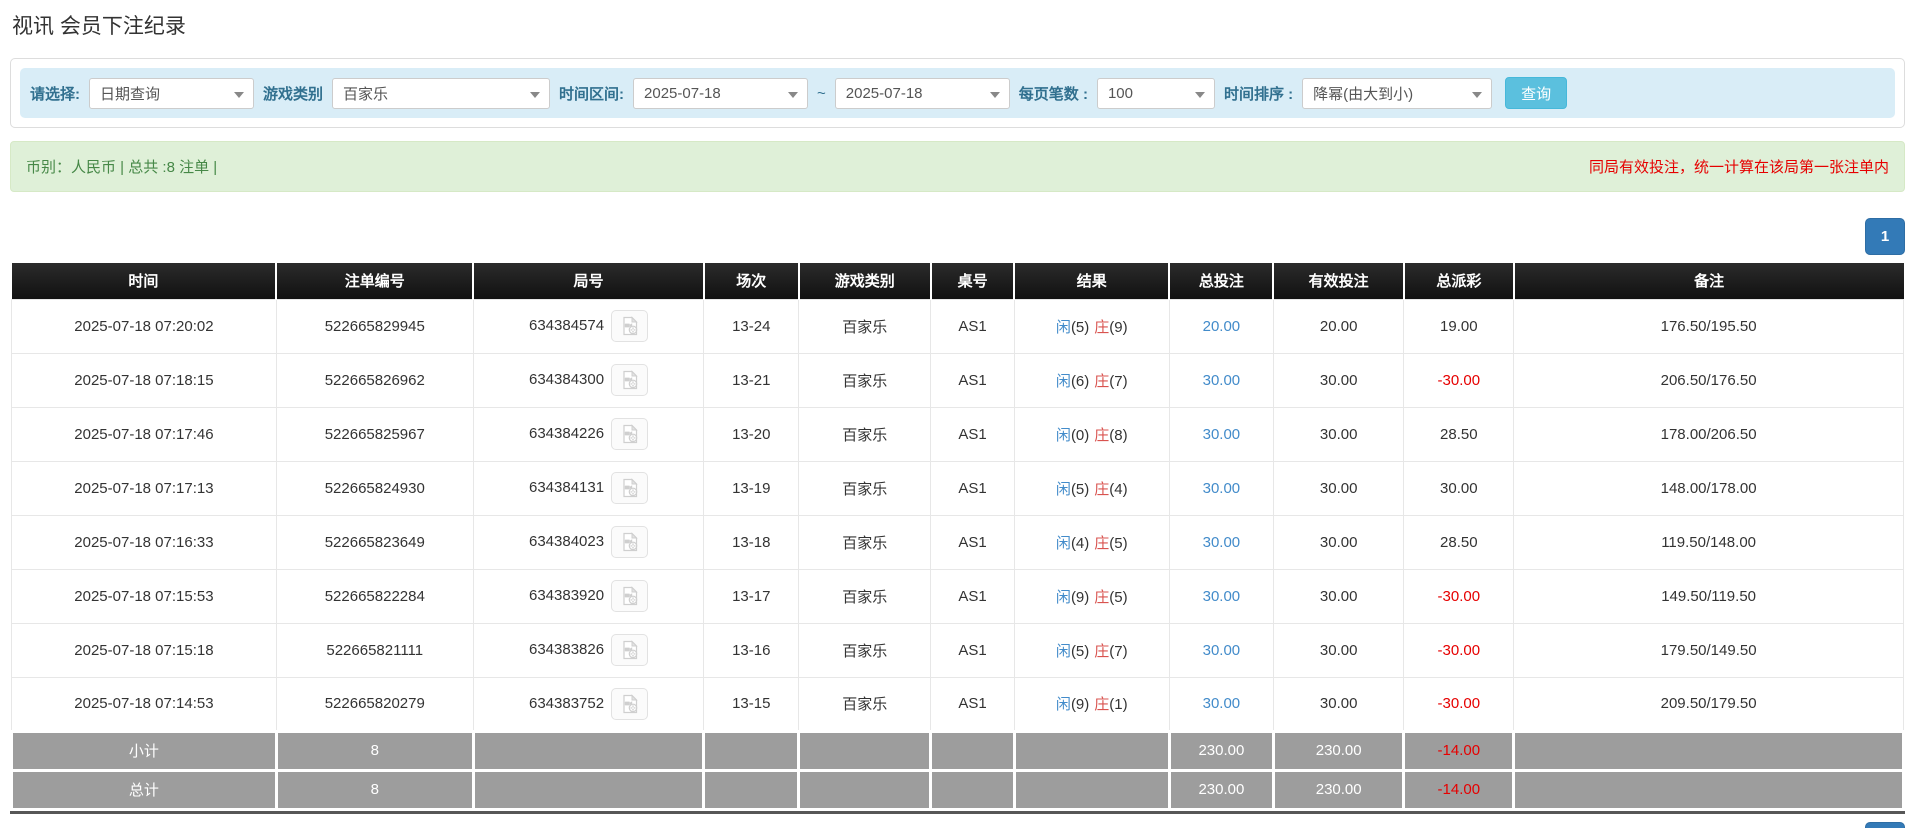 This screenshot has width=1915, height=828. I want to click on result-cell: 闲(9) 庄(5), so click(1091, 596).